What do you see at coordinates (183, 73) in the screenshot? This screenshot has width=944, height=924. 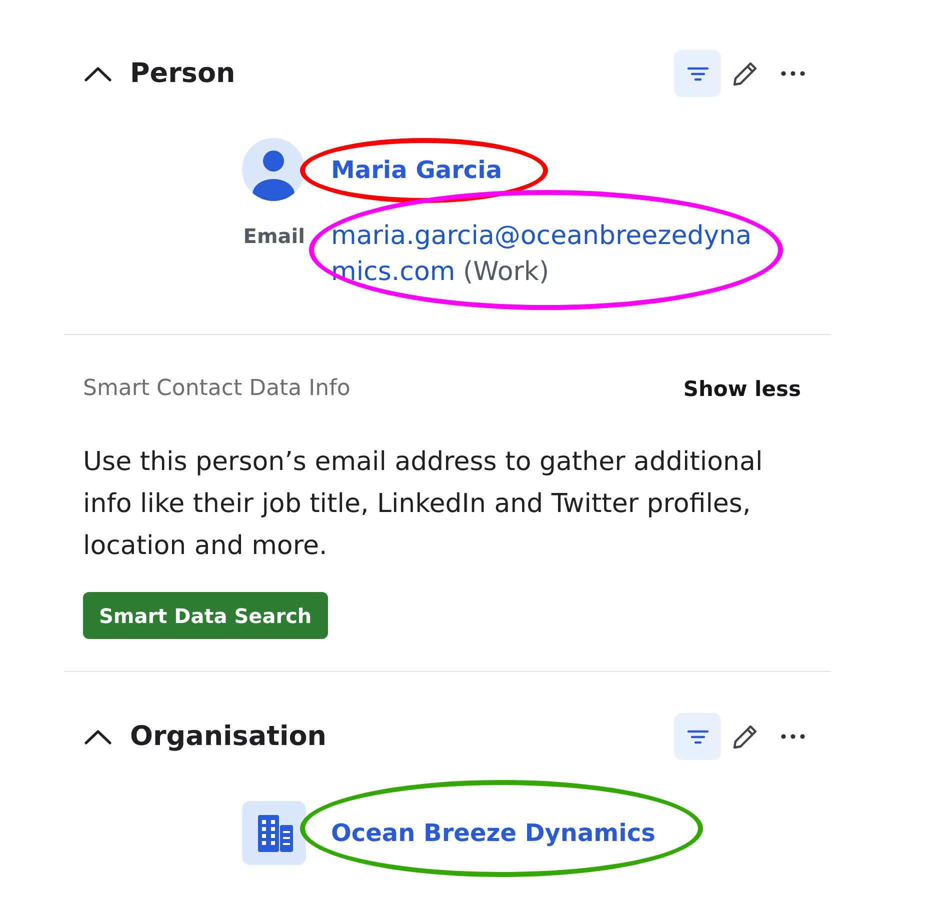 I see `section-title: Person` at bounding box center [183, 73].